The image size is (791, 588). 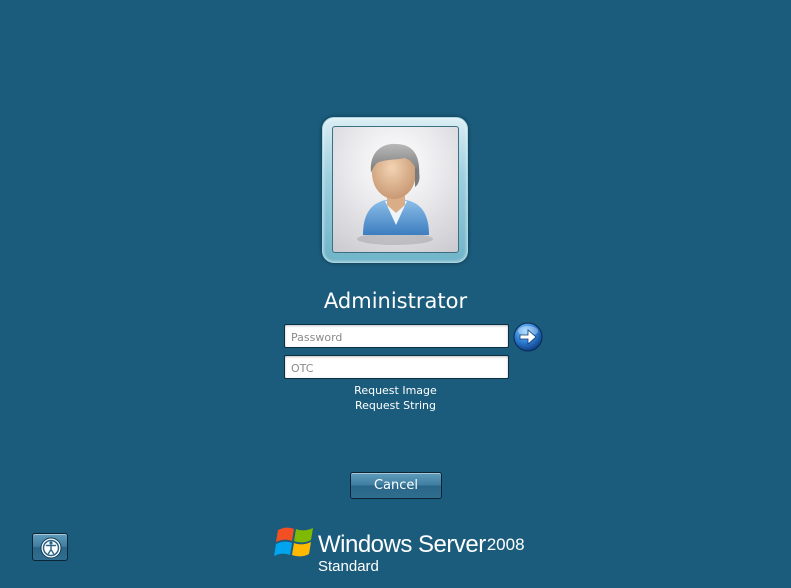 What do you see at coordinates (402, 544) in the screenshot?
I see `product-title: Windows Server` at bounding box center [402, 544].